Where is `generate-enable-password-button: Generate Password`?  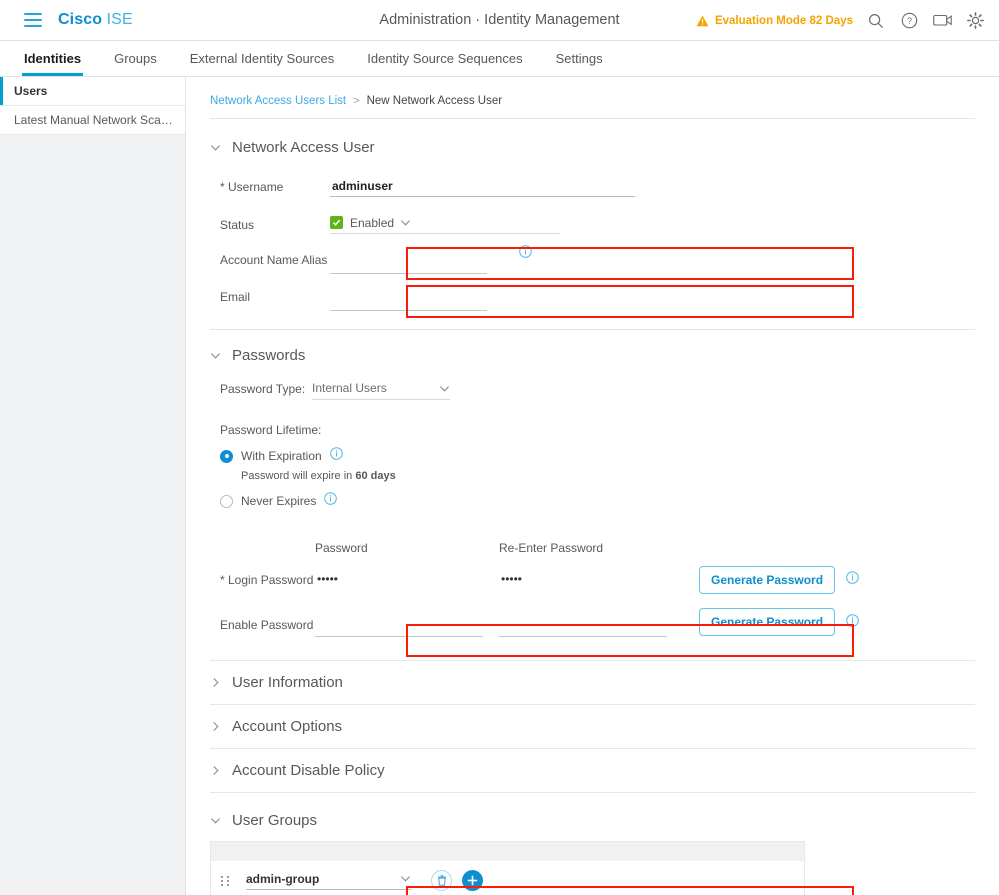
generate-enable-password-button: Generate Password is located at coordinates (767, 622).